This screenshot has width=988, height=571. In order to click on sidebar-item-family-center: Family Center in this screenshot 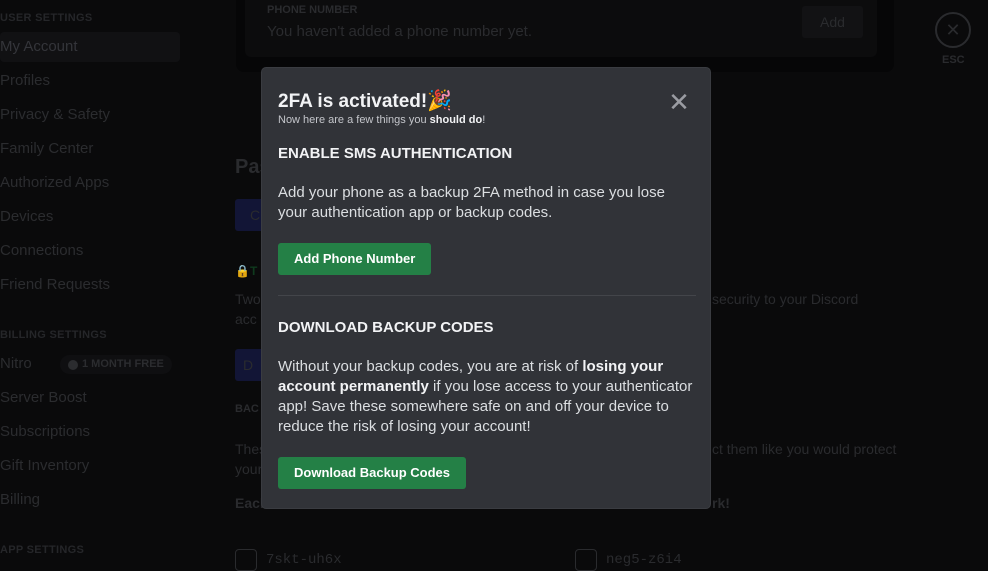, I will do `click(90, 149)`.